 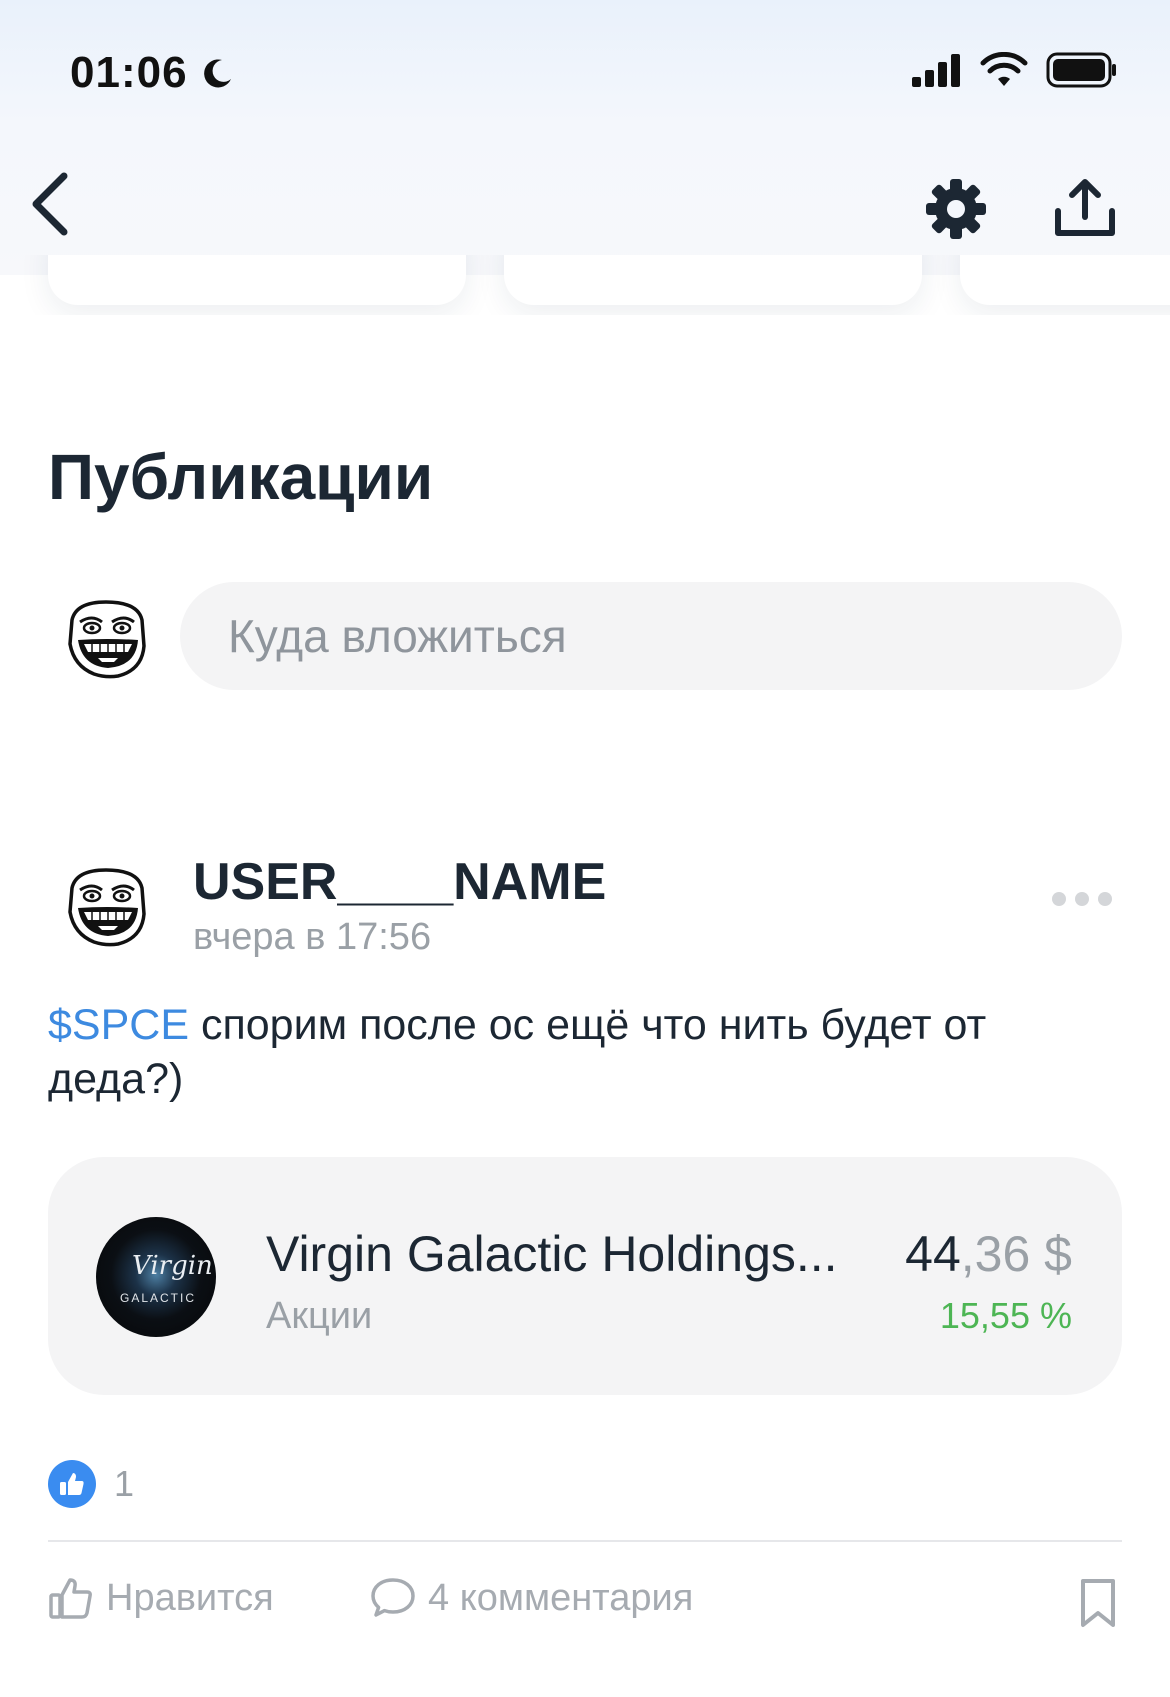 I want to click on price-decimal: ,36 $, so click(x=1016, y=1254).